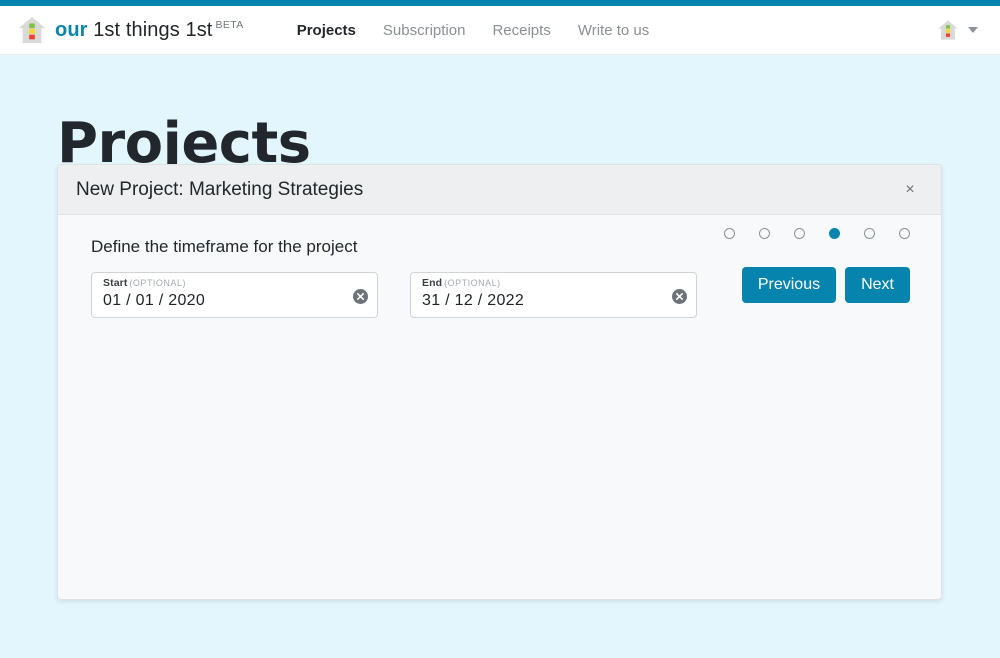  Describe the element at coordinates (679, 296) in the screenshot. I see `clear-circle-icon-end` at that location.